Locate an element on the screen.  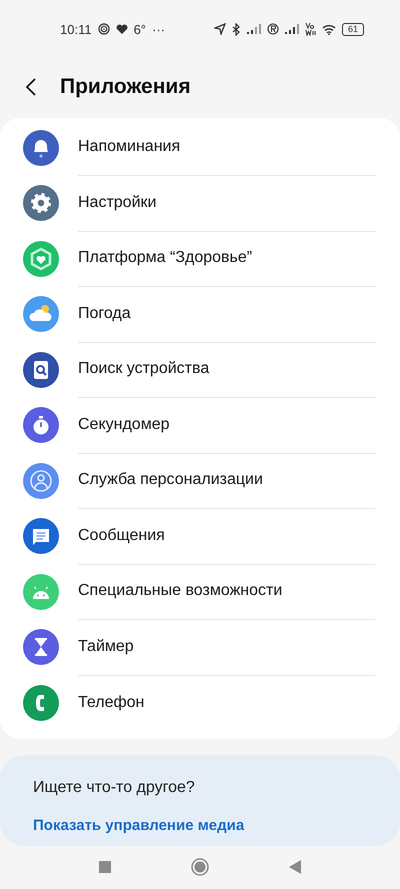
clock: 10:11 is located at coordinates (76, 29).